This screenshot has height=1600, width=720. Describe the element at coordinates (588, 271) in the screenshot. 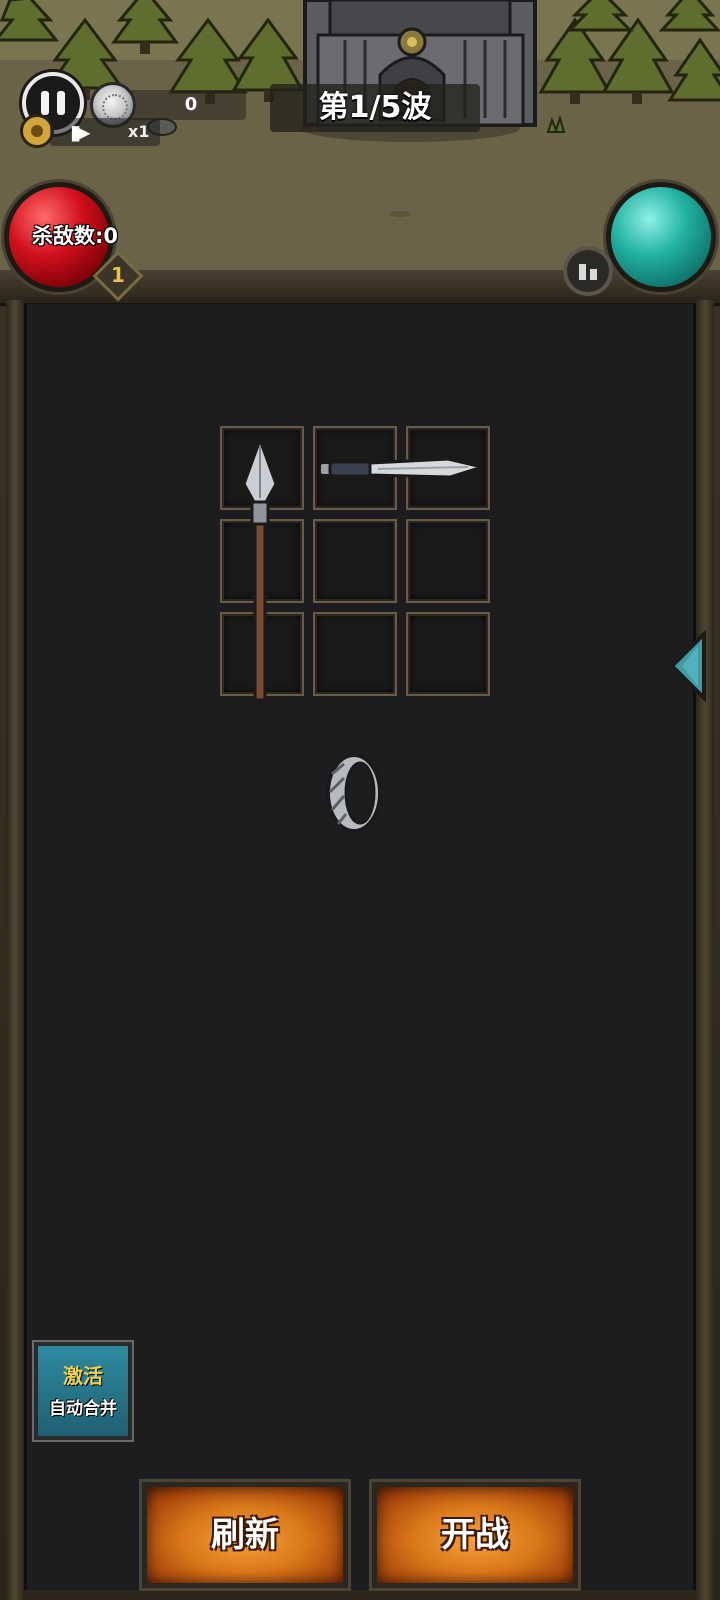

I see `stats-button` at that location.